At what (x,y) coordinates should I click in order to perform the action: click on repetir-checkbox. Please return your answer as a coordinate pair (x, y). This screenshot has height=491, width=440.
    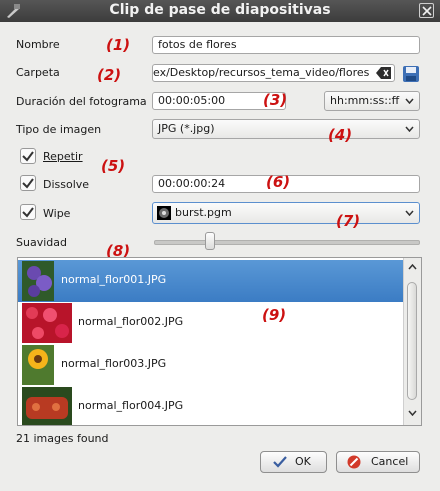
    Looking at the image, I should click on (28, 156).